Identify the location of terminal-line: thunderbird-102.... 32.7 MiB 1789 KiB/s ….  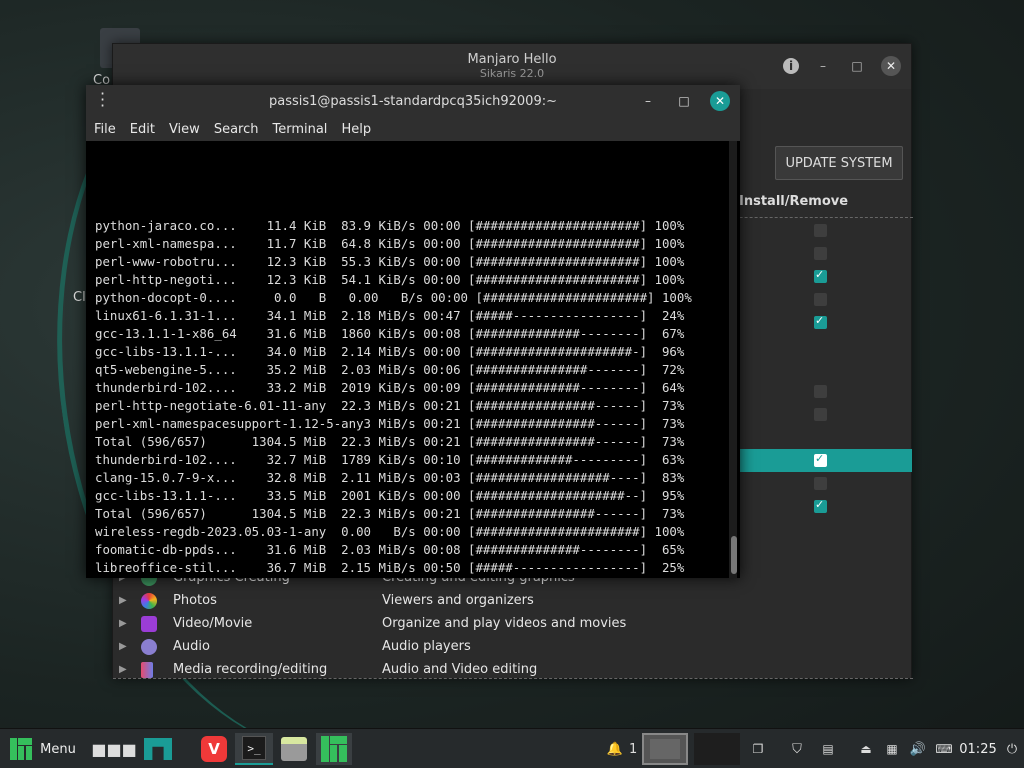
(390, 459).